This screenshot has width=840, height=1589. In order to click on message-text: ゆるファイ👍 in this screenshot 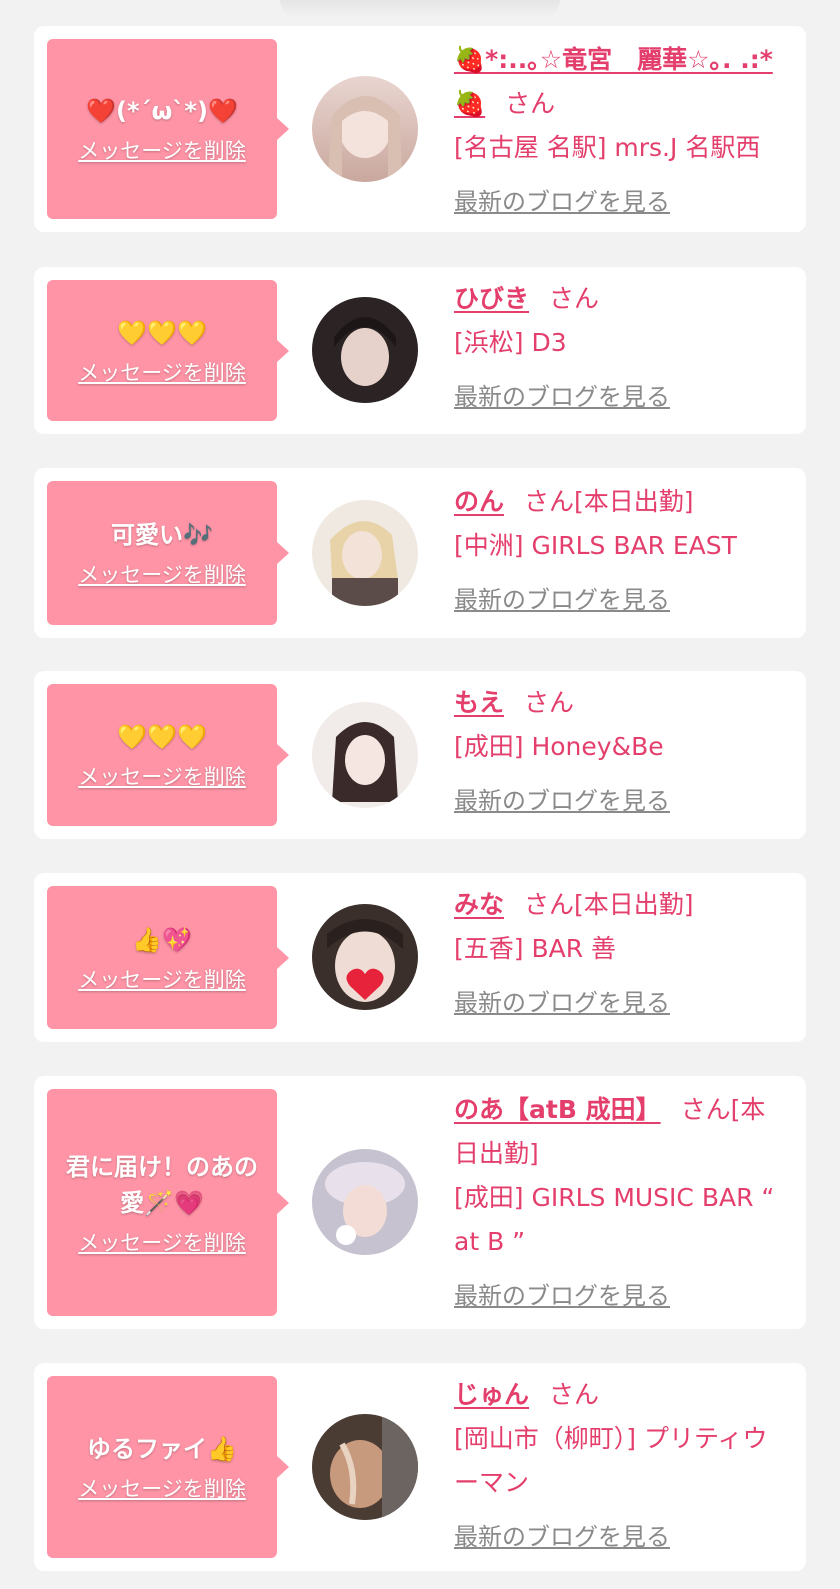, I will do `click(162, 1449)`.